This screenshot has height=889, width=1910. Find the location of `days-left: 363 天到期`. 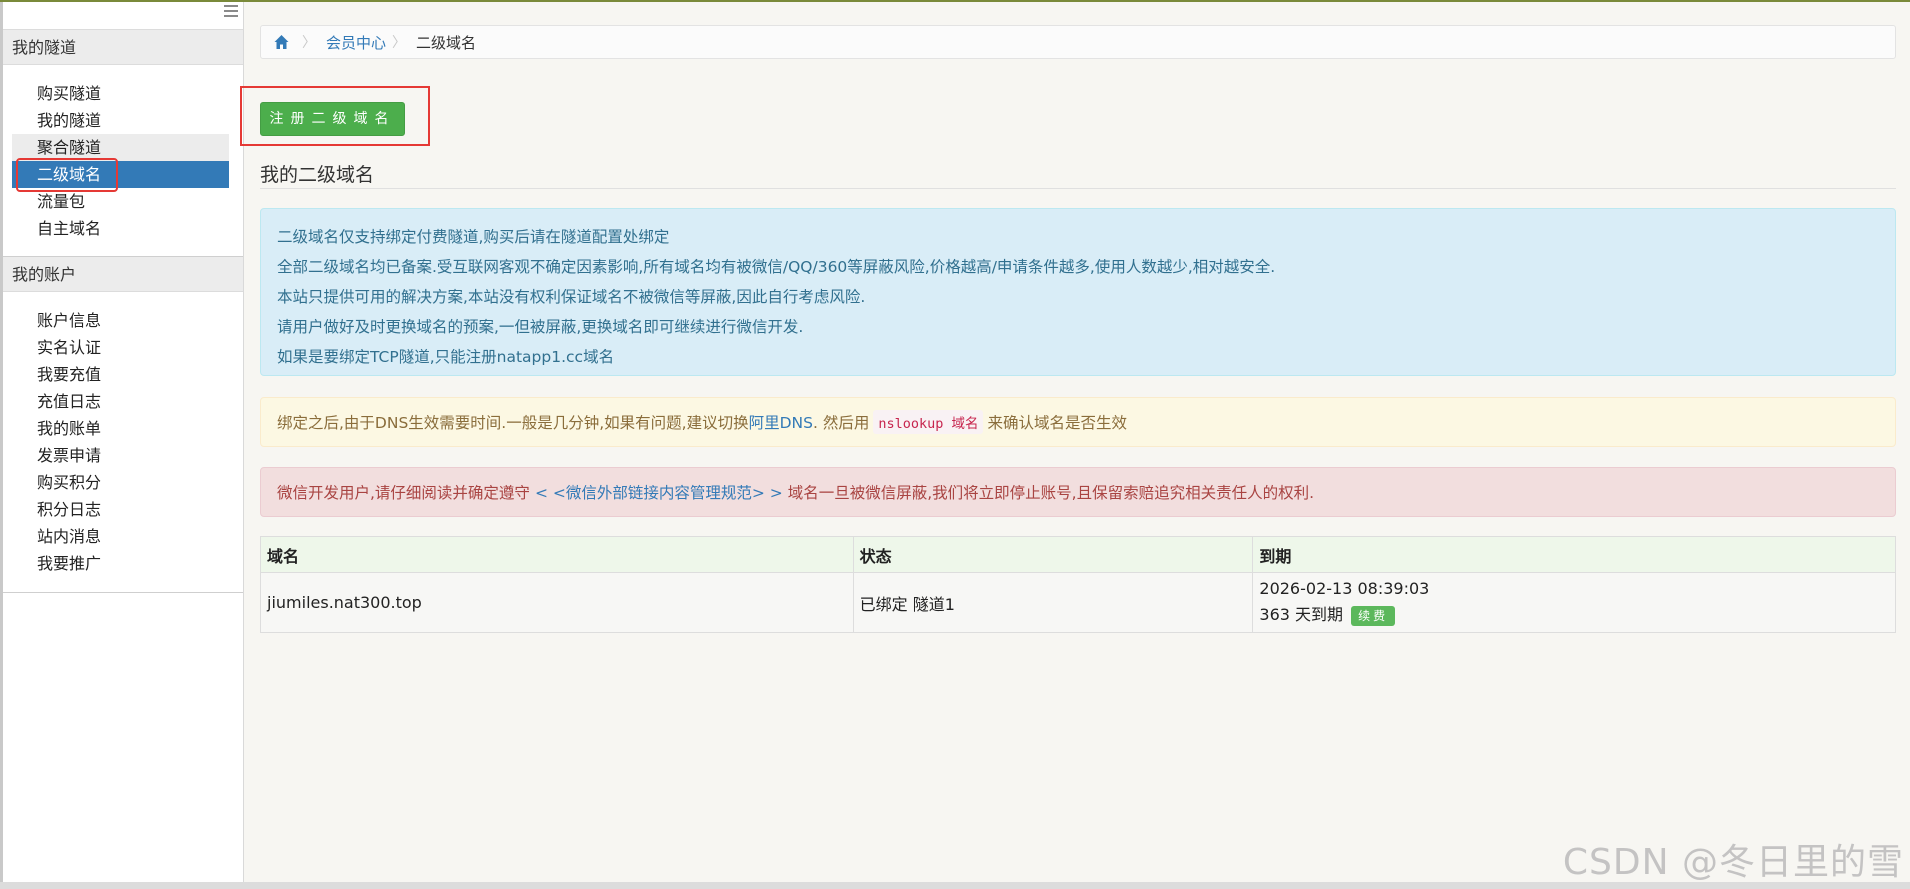

days-left: 363 天到期 is located at coordinates (1301, 614).